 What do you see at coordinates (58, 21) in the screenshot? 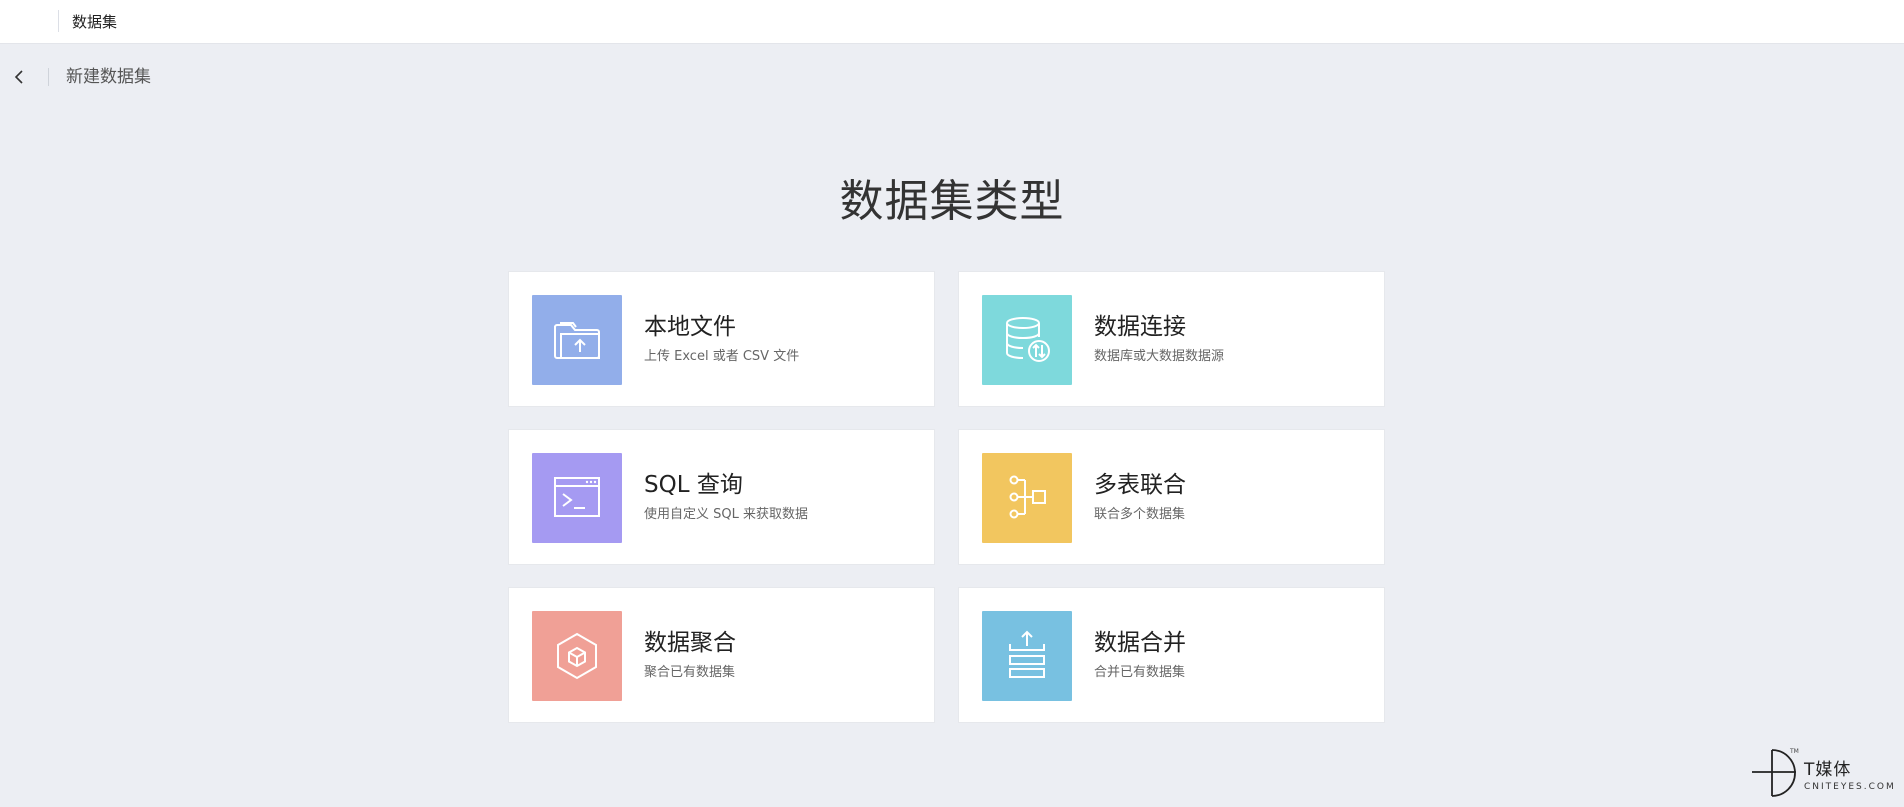
I see `topbar-divider` at bounding box center [58, 21].